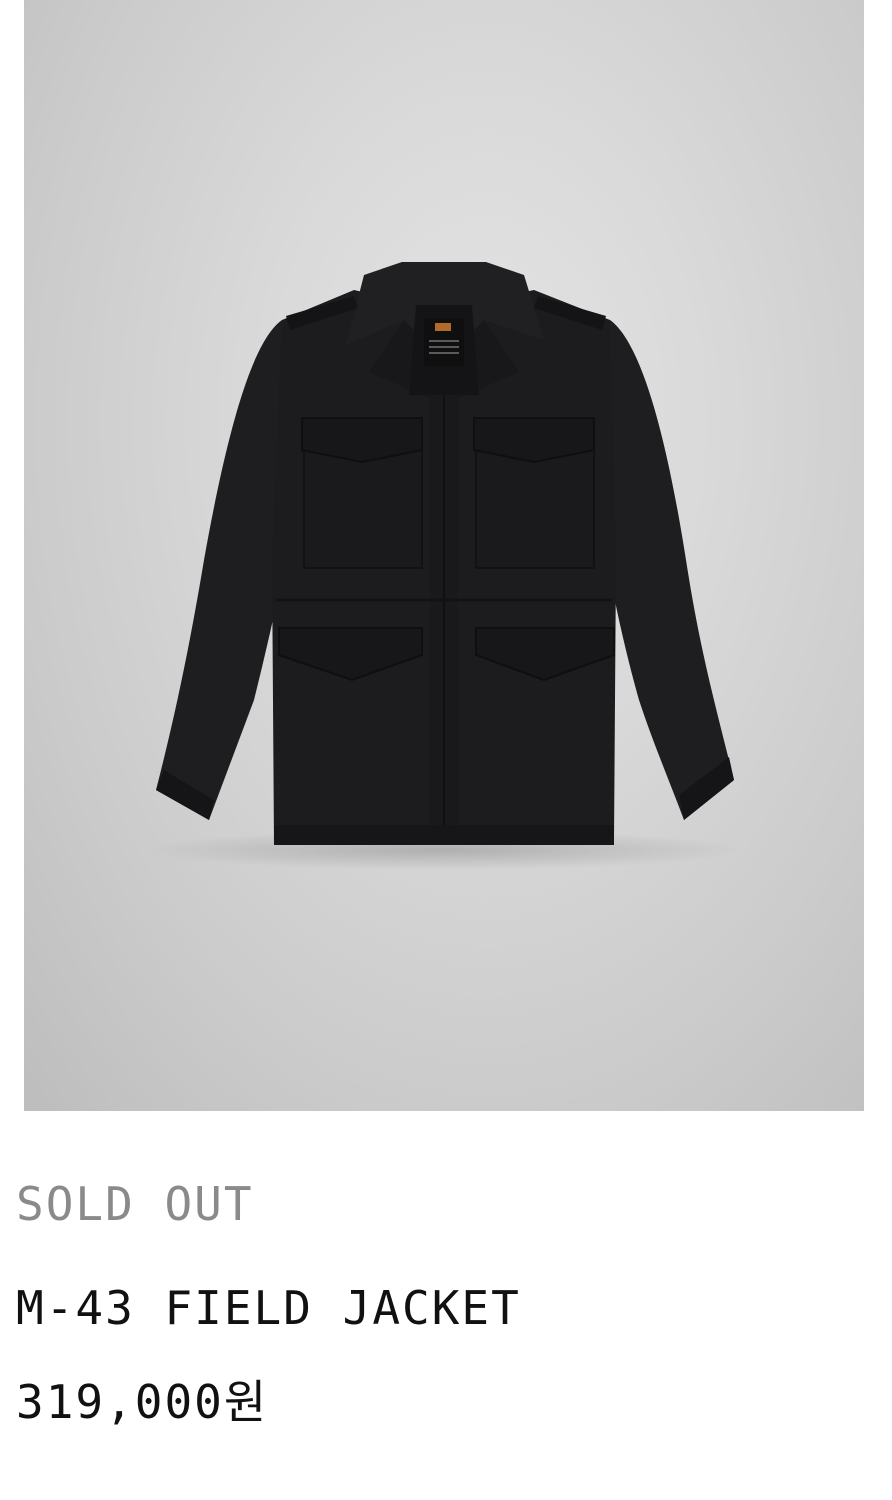 This screenshot has width=892, height=1500. Describe the element at coordinates (135, 1204) in the screenshot. I see `sold-out-label: SOLD OUT` at that location.